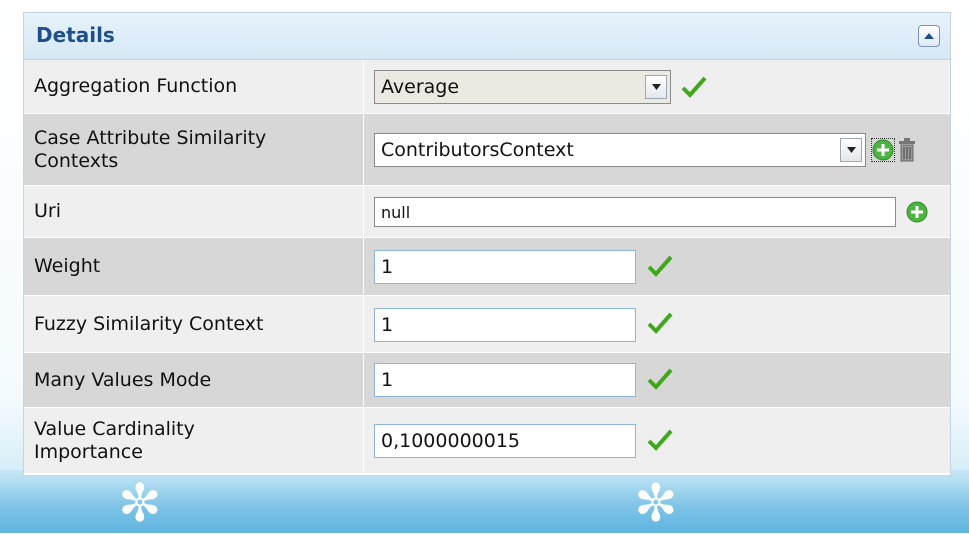  What do you see at coordinates (194, 266) in the screenshot?
I see `weight-label: Weight` at bounding box center [194, 266].